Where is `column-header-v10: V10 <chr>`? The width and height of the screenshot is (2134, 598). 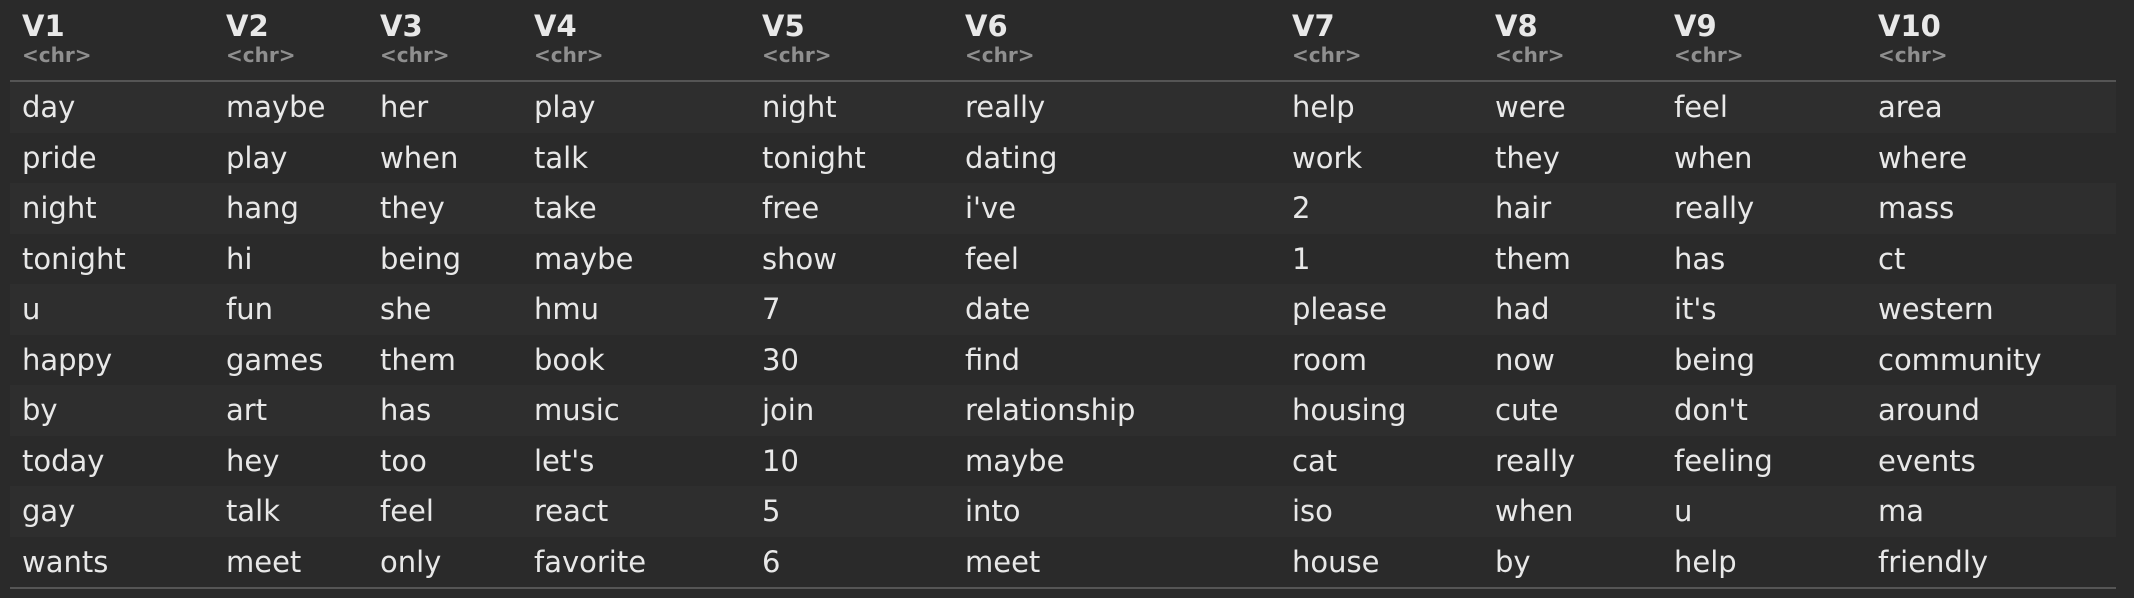 column-header-v10: V10 <chr> is located at coordinates (1991, 41).